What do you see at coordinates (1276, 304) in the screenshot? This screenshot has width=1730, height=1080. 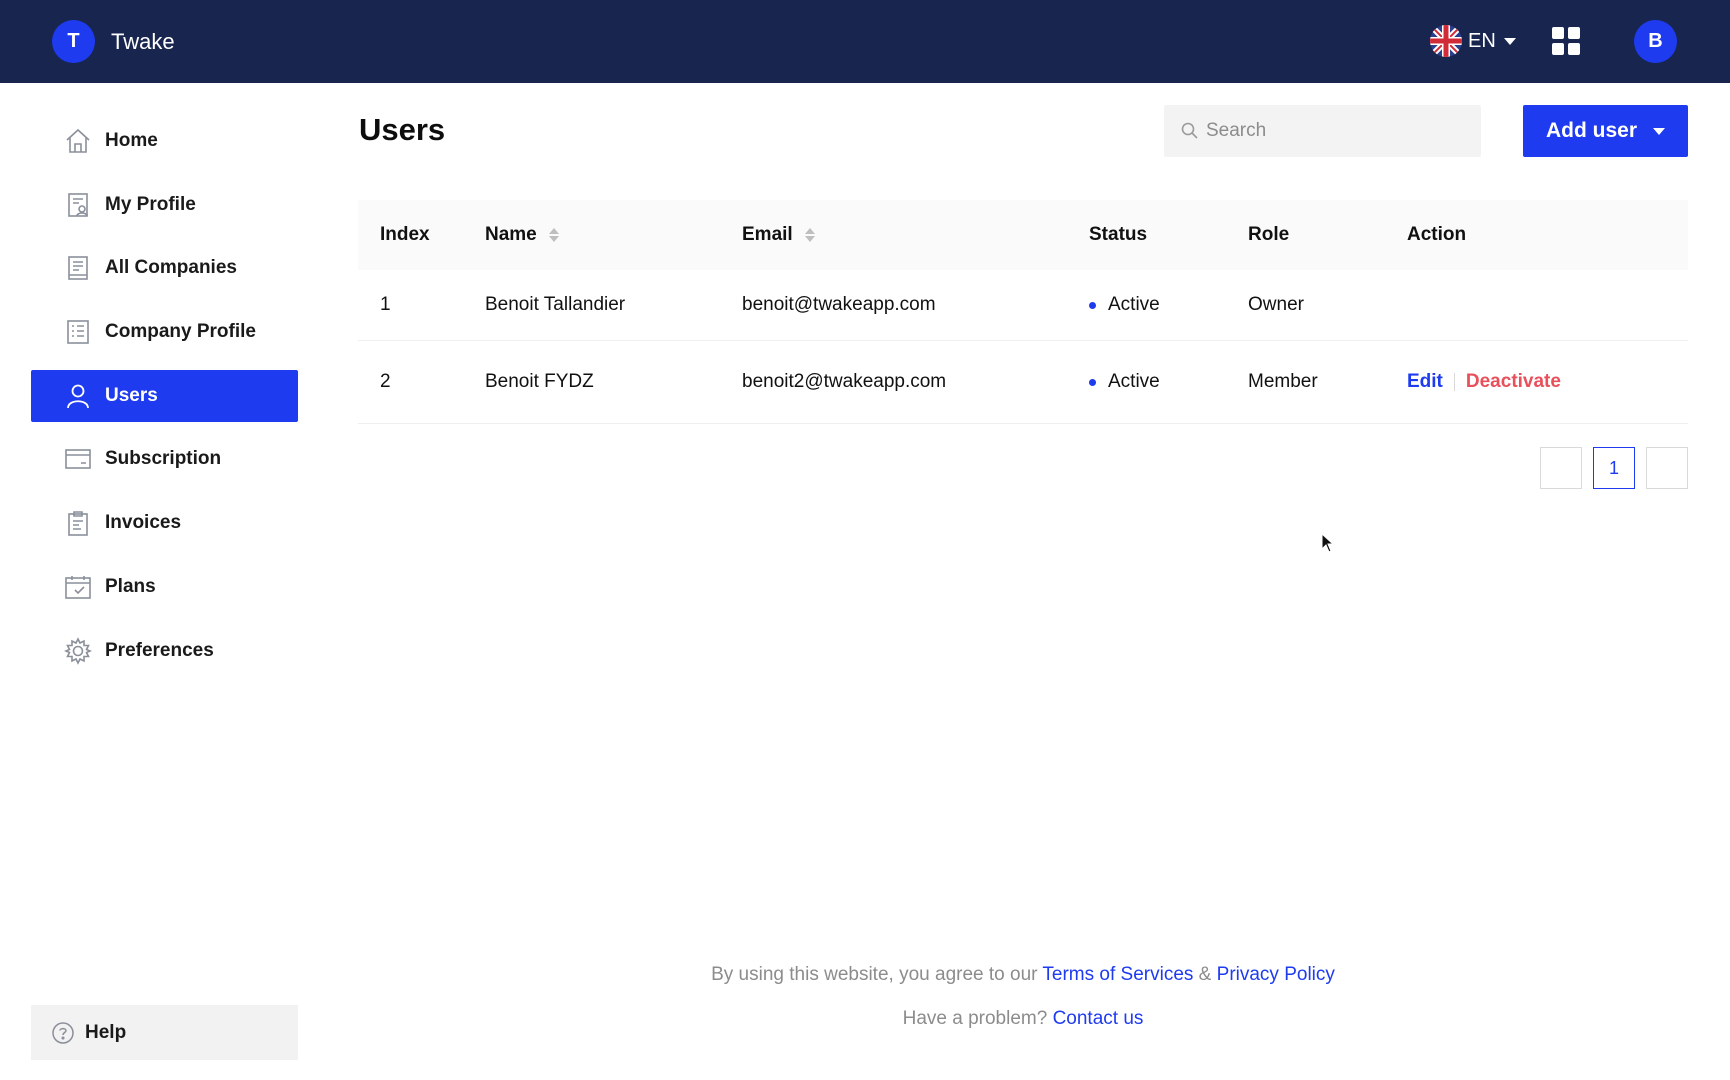 I see `cell-role: Owner` at bounding box center [1276, 304].